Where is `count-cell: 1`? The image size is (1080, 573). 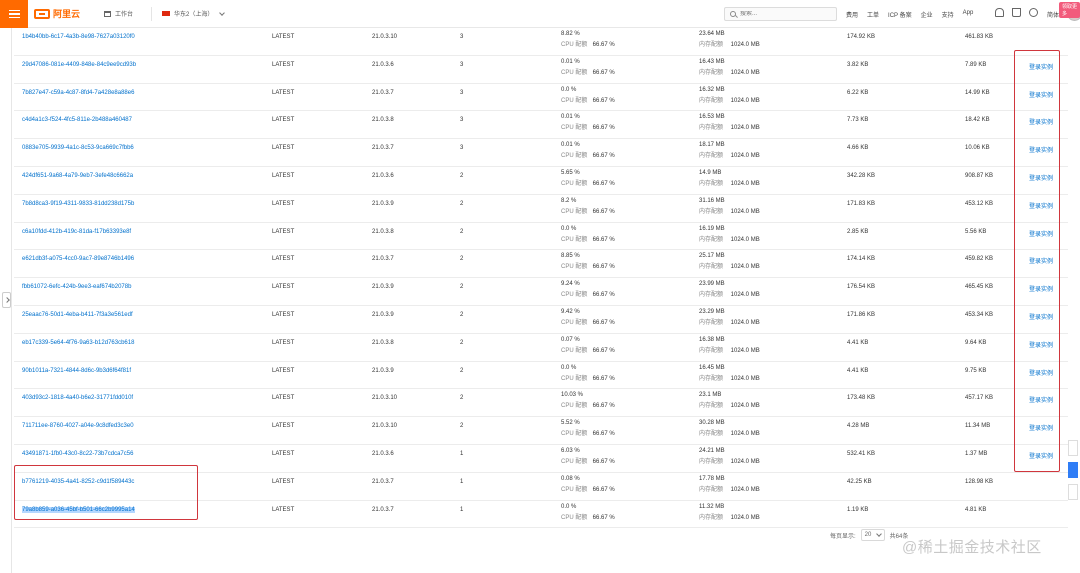 count-cell: 1 is located at coordinates (462, 453).